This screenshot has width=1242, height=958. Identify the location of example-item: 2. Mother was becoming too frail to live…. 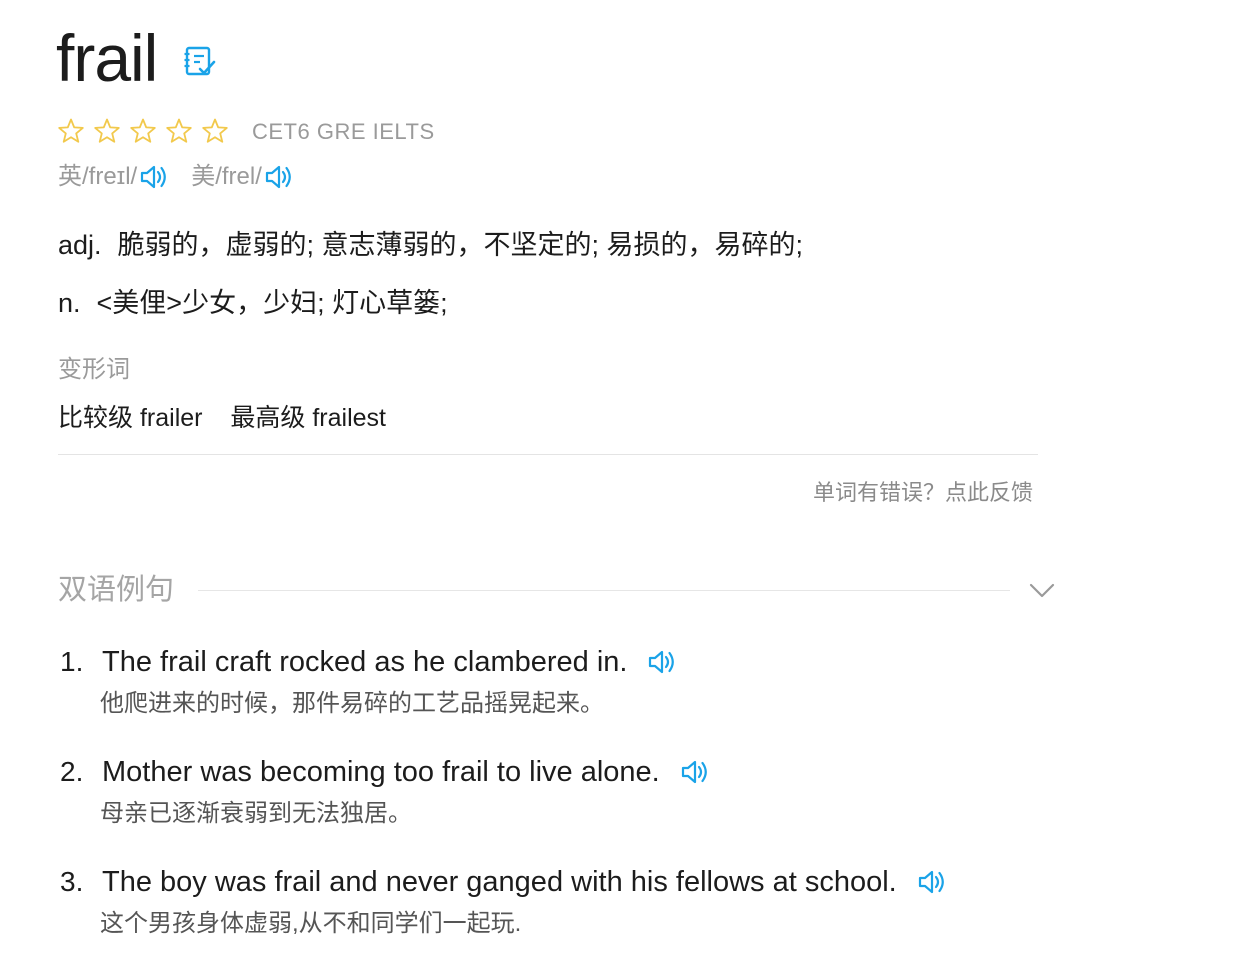
(618, 792).